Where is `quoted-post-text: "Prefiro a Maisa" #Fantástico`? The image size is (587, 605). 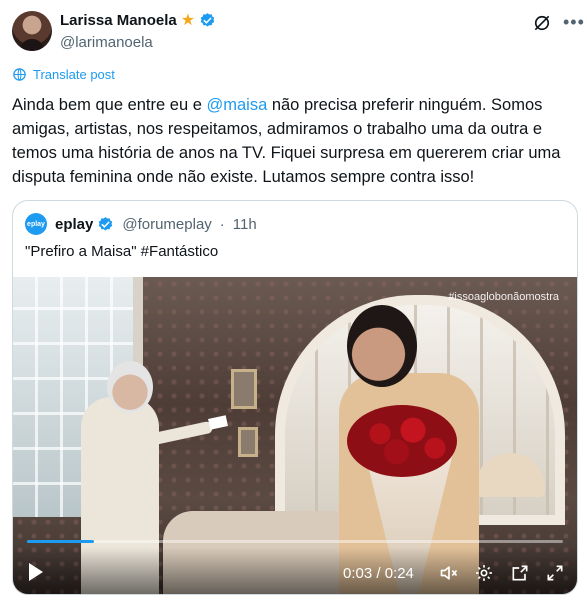
quoted-post-text: "Prefiro a Maisa" #Fantástico is located at coordinates (122, 251).